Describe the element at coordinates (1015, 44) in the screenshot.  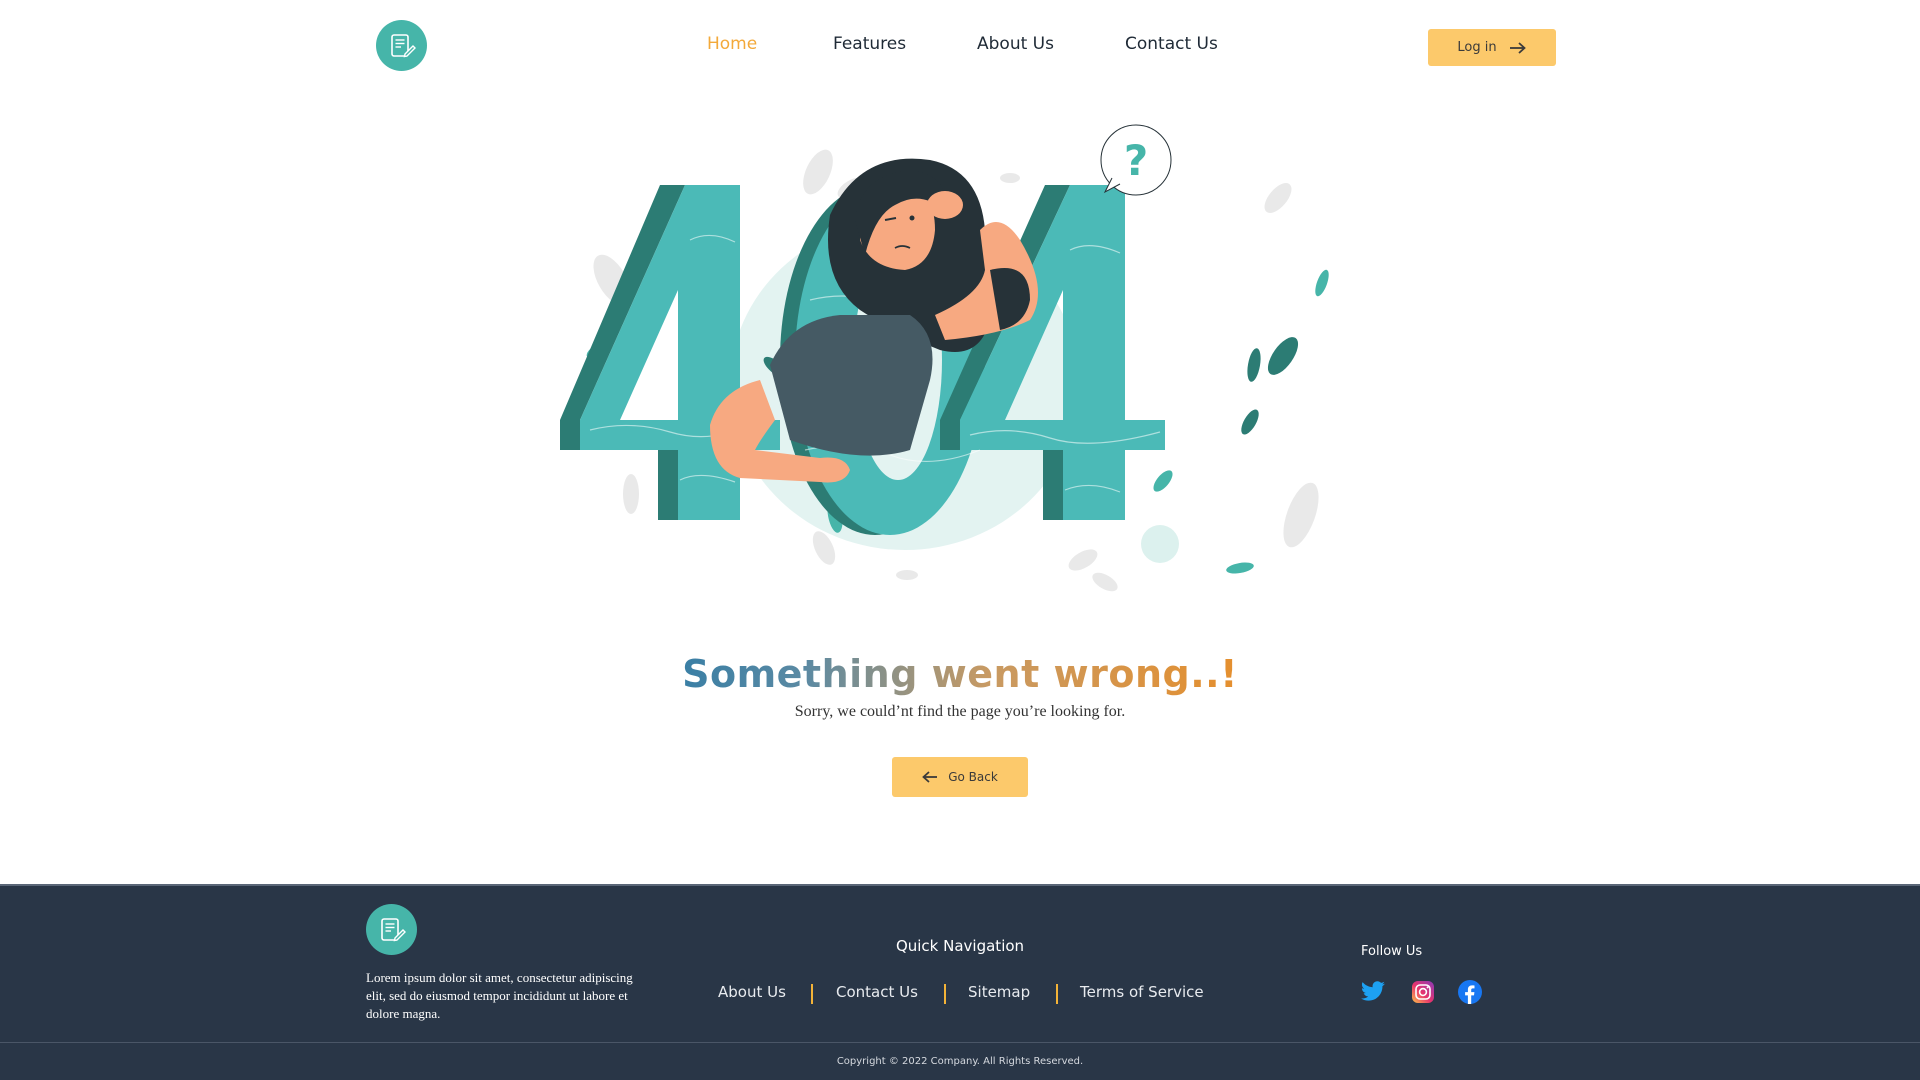
I see `nav-about-us: About Us` at that location.